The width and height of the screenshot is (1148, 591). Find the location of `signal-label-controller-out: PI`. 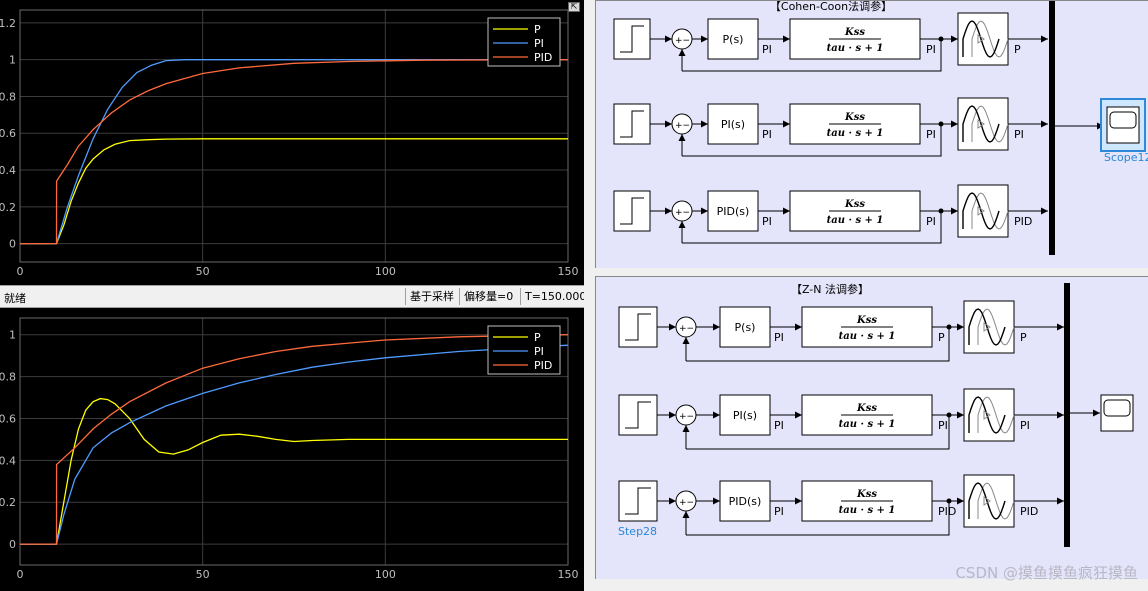

signal-label-controller-out: PI is located at coordinates (767, 49).